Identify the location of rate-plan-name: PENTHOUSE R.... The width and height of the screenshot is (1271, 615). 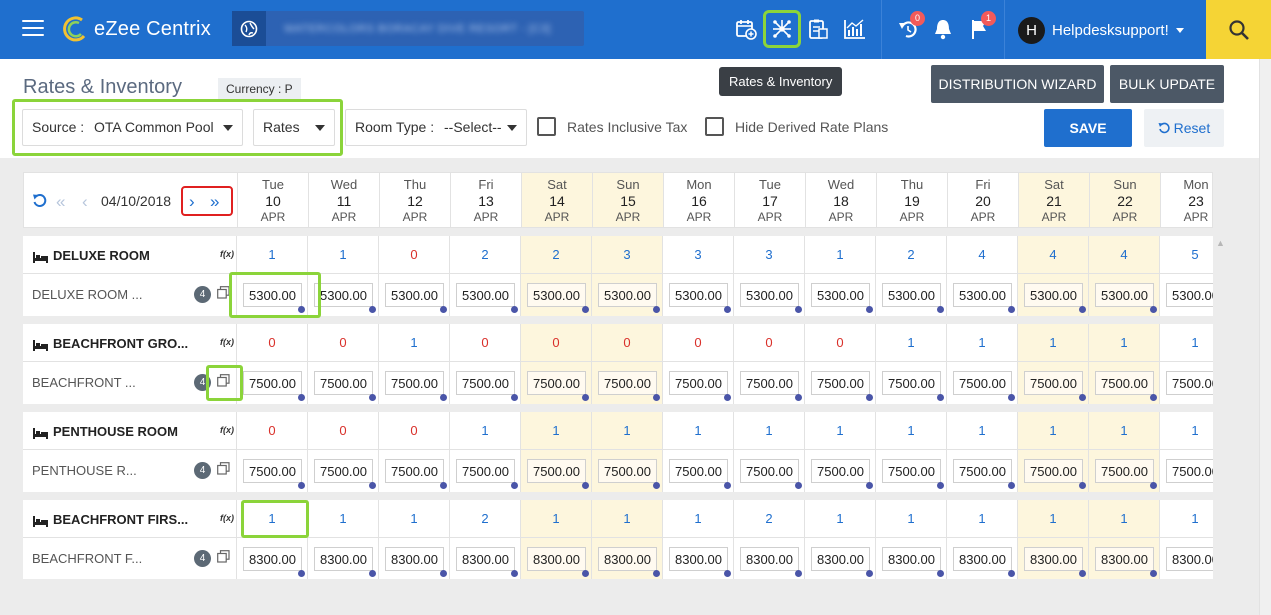
(84, 470).